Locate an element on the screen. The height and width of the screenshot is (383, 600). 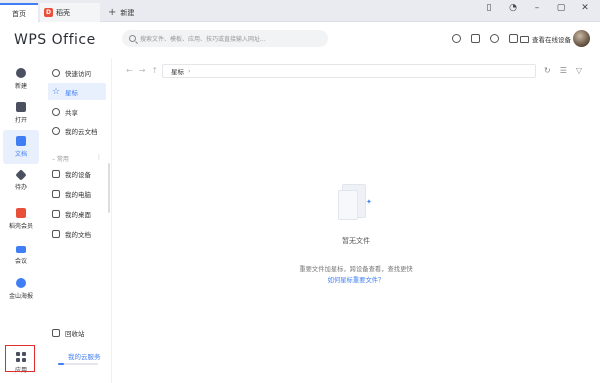
desktop-icon is located at coordinates (56, 213).